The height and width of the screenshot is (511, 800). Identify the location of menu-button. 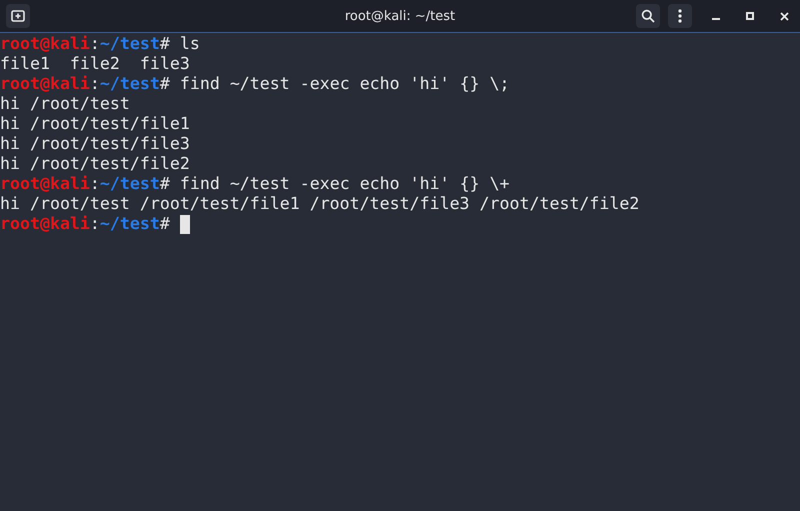
(680, 16).